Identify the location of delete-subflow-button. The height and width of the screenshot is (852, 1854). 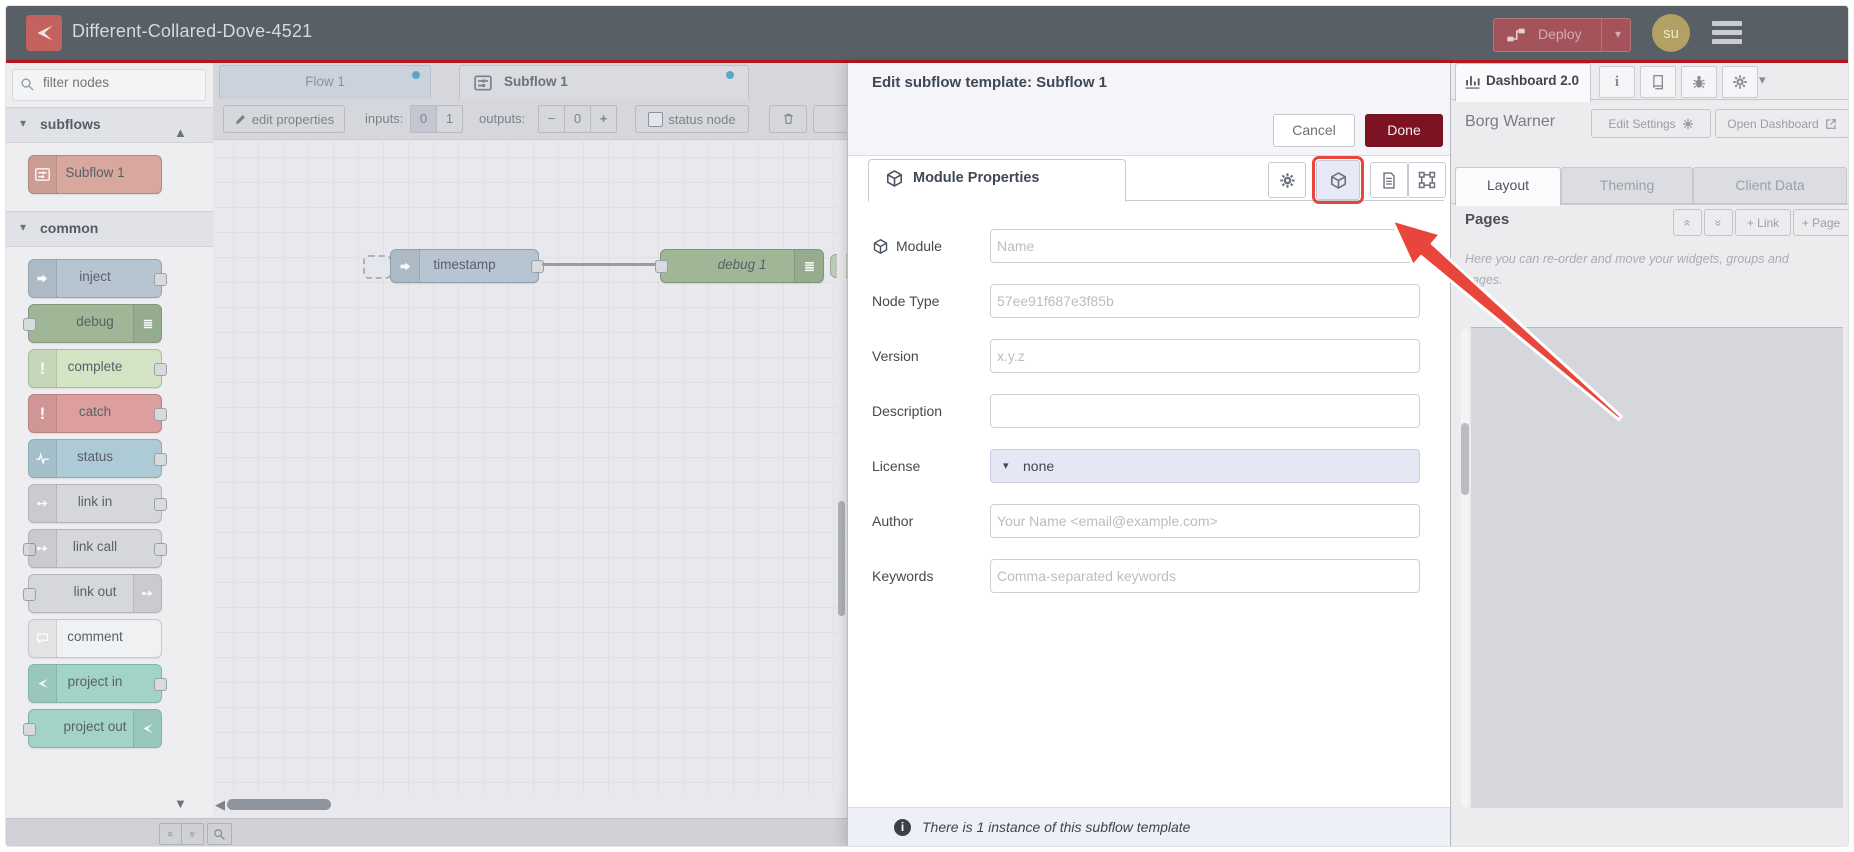
(788, 119).